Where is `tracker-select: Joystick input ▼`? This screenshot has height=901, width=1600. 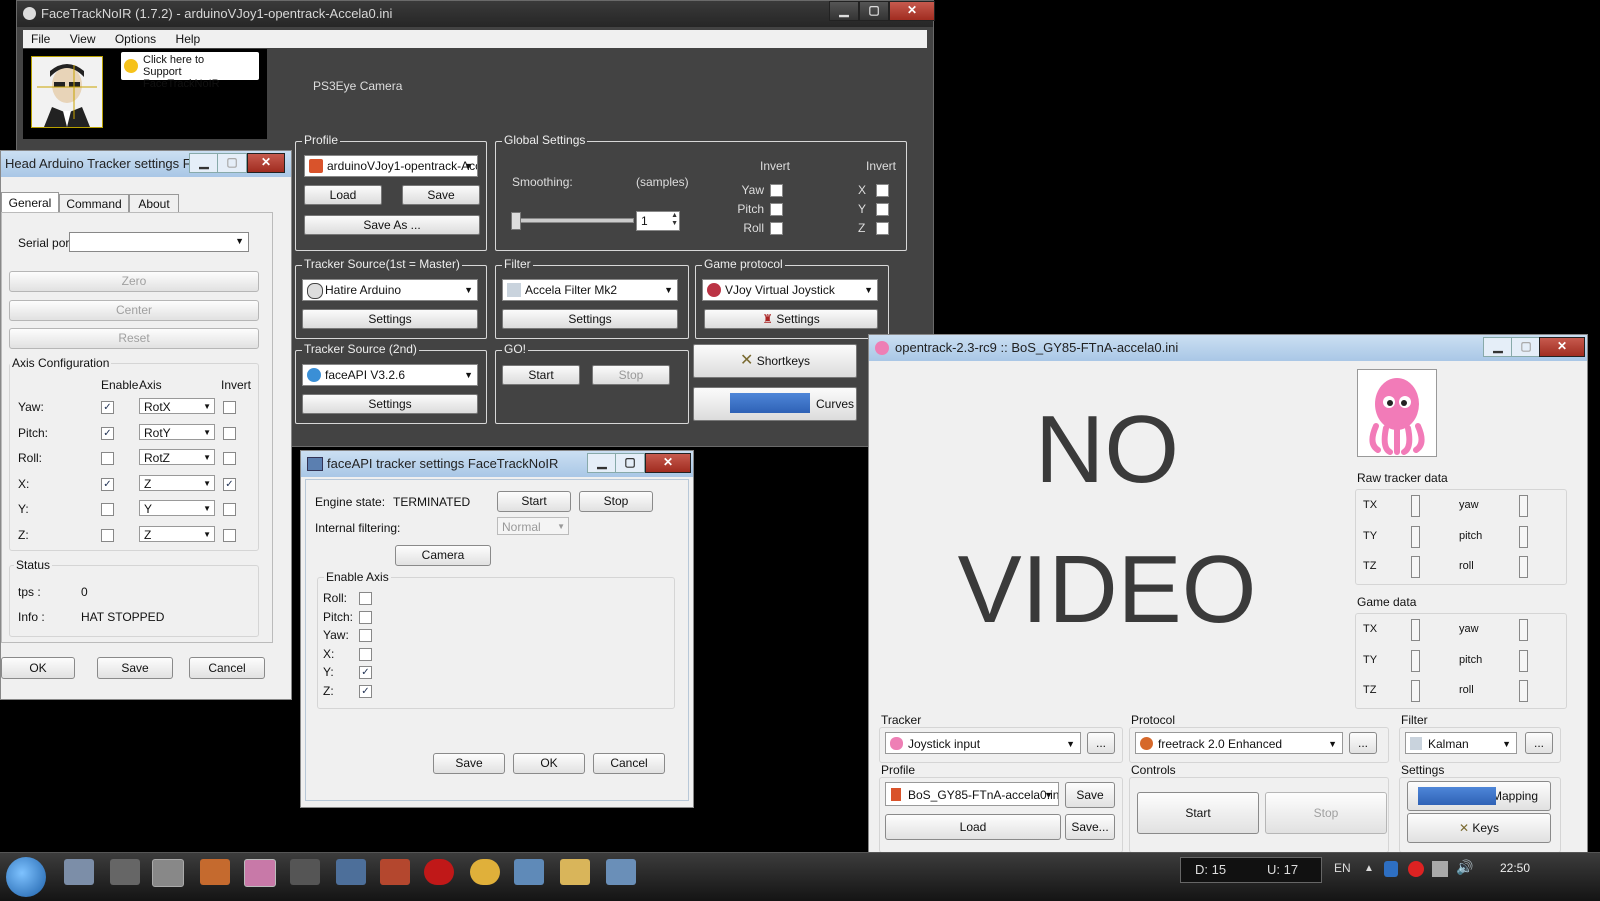 tracker-select: Joystick input ▼ is located at coordinates (983, 743).